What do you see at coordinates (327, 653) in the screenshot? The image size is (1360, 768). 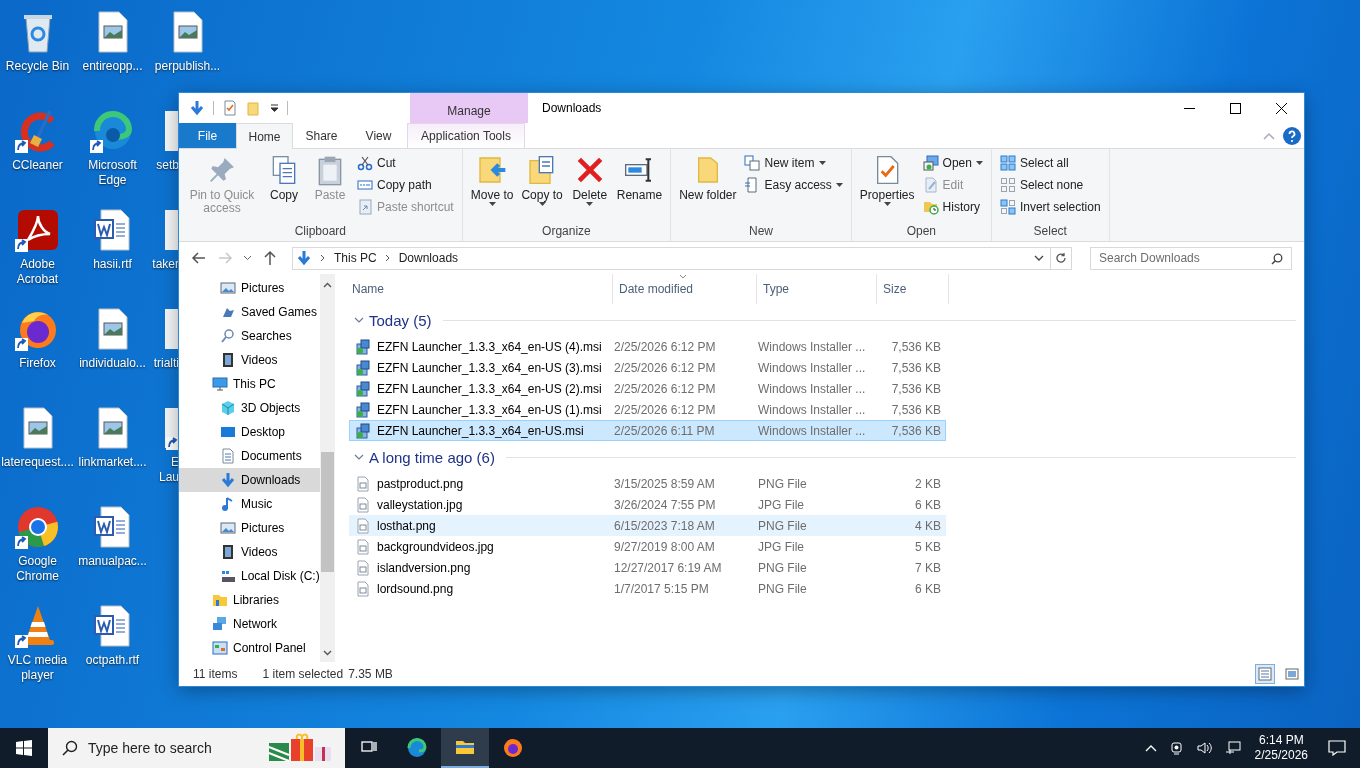 I see `scroll-down-icon` at bounding box center [327, 653].